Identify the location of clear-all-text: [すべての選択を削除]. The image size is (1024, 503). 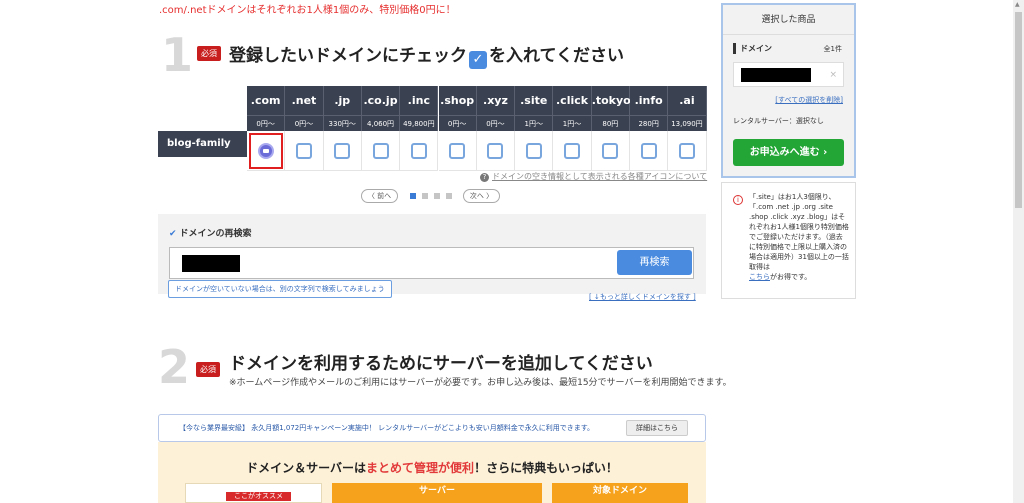
(809, 100).